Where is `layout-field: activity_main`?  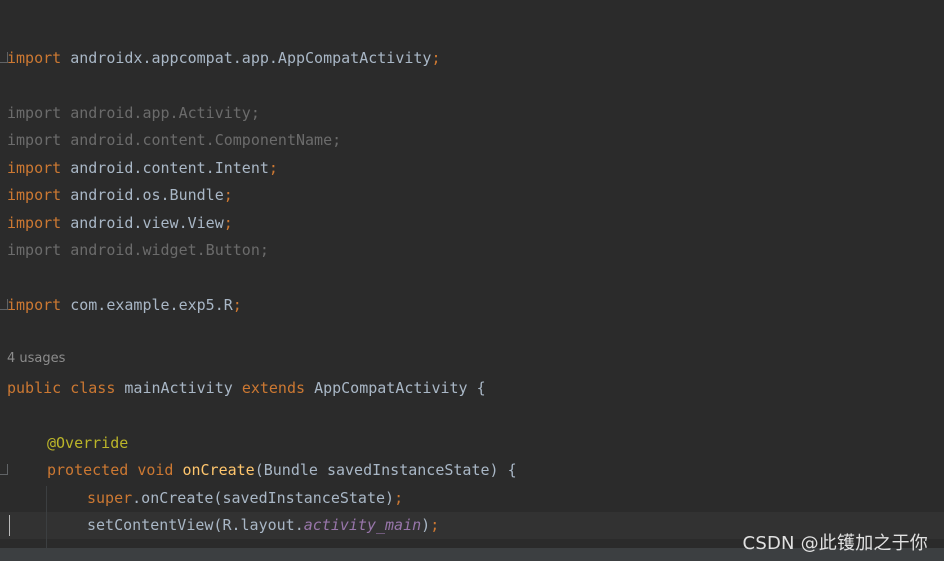 layout-field: activity_main is located at coordinates (362, 525).